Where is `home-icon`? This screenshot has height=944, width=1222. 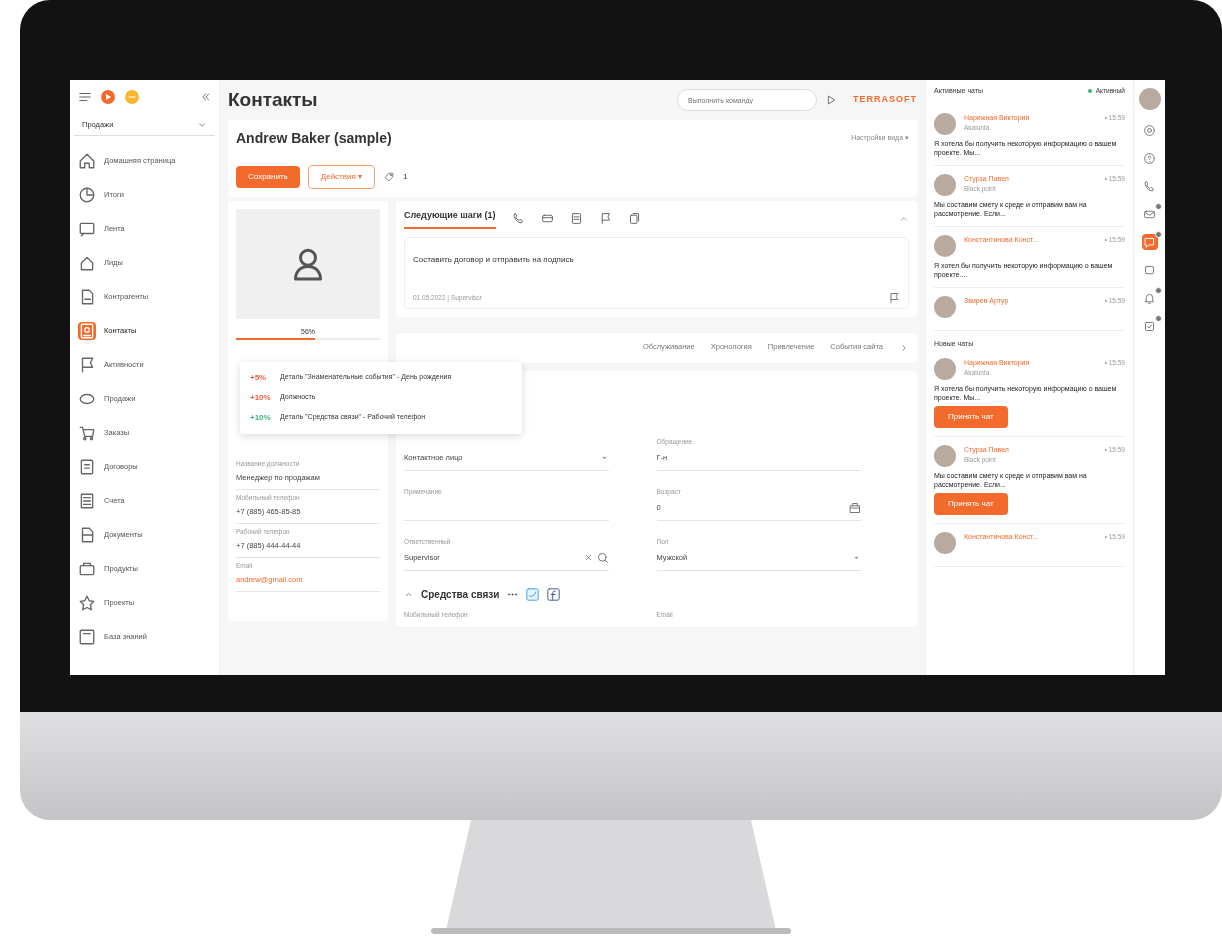 home-icon is located at coordinates (87, 161).